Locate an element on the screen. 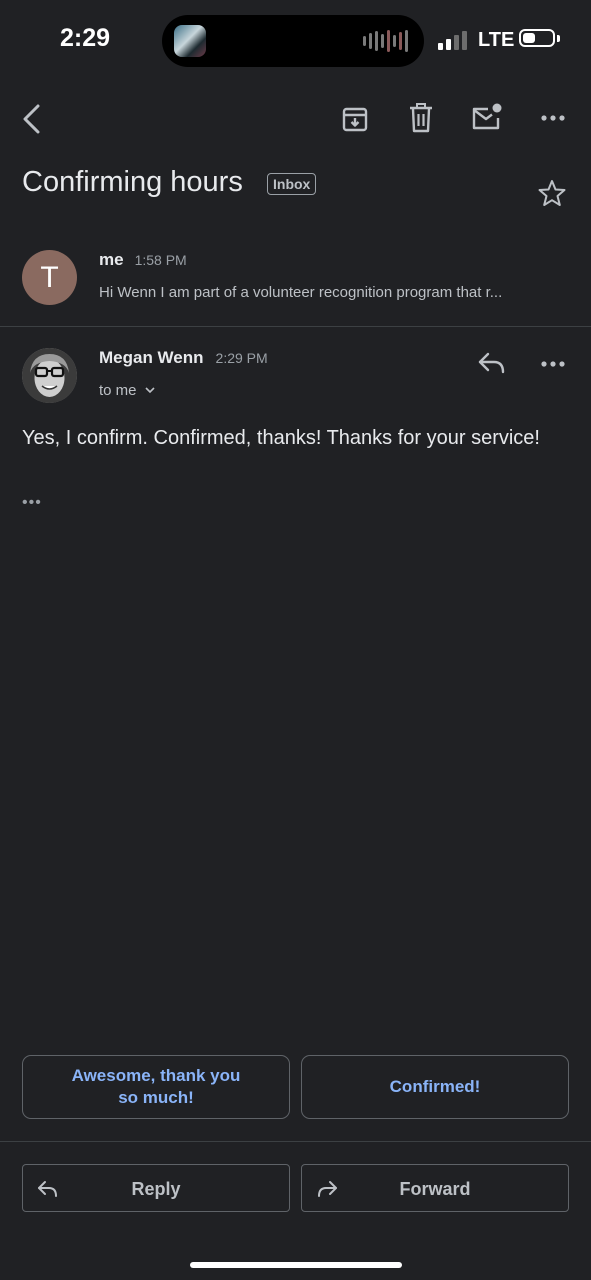 The height and width of the screenshot is (1280, 591). chevron-left-icon is located at coordinates (32, 119).